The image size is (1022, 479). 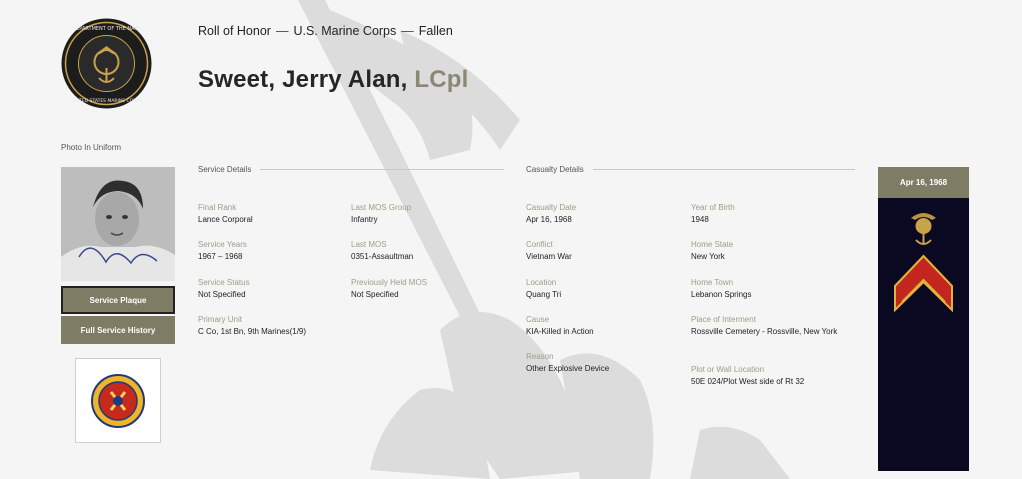 I want to click on location-field: Location Quang Tri, so click(x=606, y=289).